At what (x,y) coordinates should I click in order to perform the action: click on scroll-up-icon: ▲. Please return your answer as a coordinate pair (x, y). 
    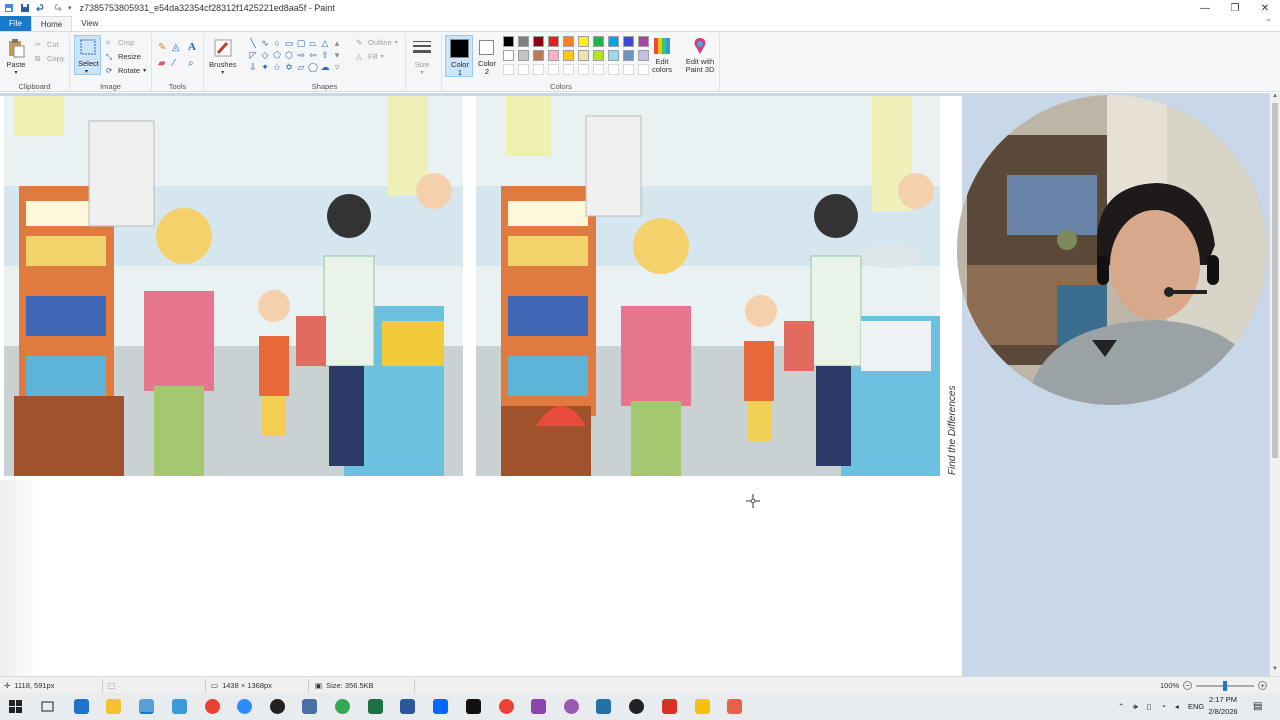
    Looking at the image, I should click on (1275, 98).